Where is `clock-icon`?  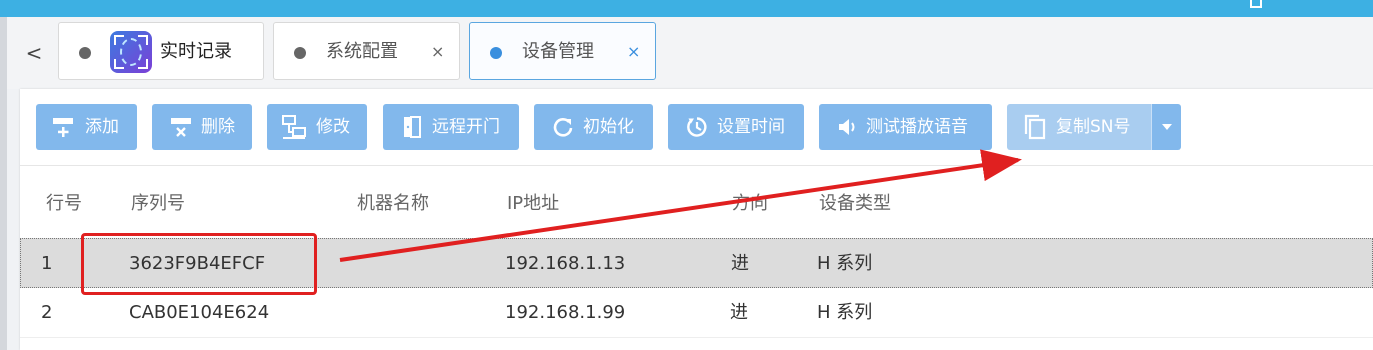
clock-icon is located at coordinates (697, 127).